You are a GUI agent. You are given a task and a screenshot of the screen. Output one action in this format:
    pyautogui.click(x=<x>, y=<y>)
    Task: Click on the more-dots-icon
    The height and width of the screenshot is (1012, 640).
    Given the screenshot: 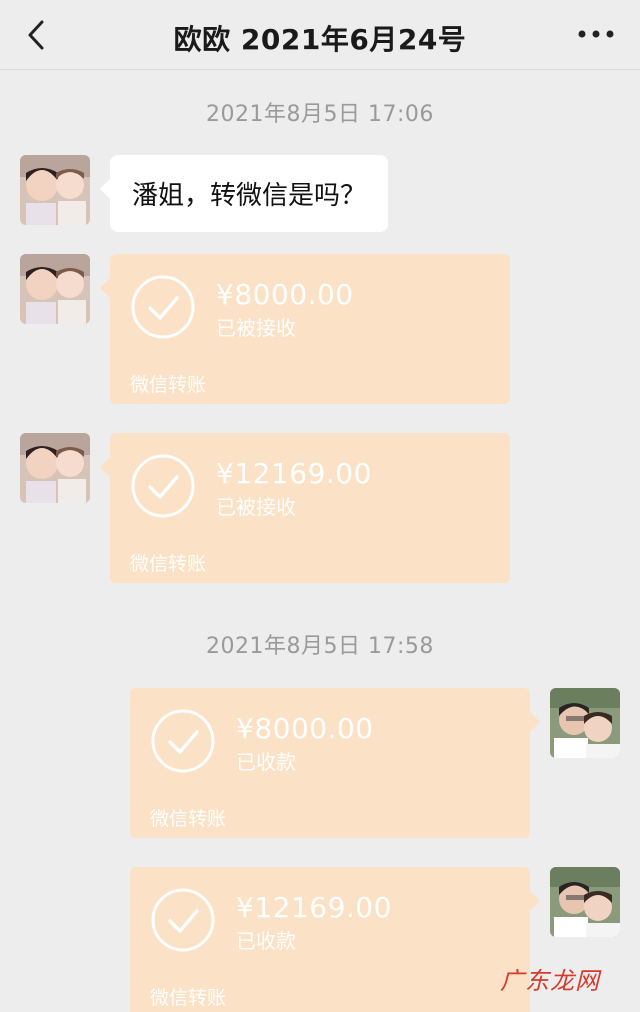 What is the action you would take?
    pyautogui.click(x=596, y=34)
    